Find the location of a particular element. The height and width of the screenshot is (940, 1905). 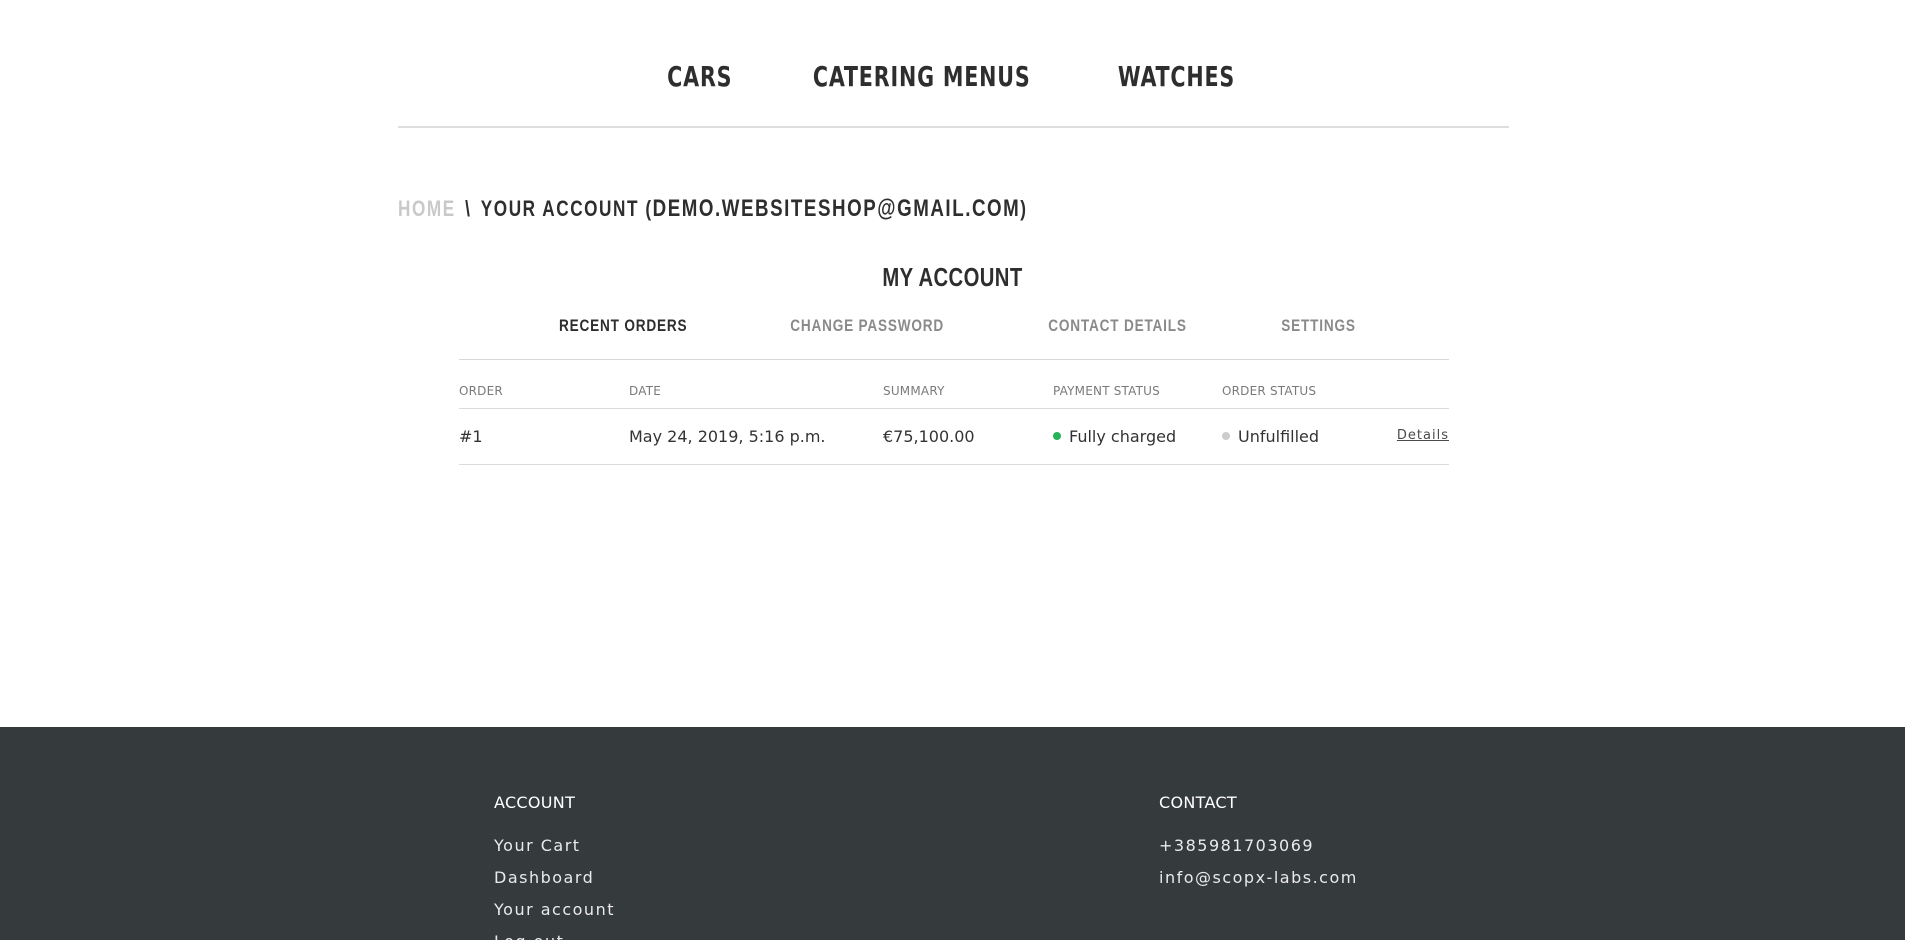

order-status: Unfulfilled is located at coordinates (1279, 436).